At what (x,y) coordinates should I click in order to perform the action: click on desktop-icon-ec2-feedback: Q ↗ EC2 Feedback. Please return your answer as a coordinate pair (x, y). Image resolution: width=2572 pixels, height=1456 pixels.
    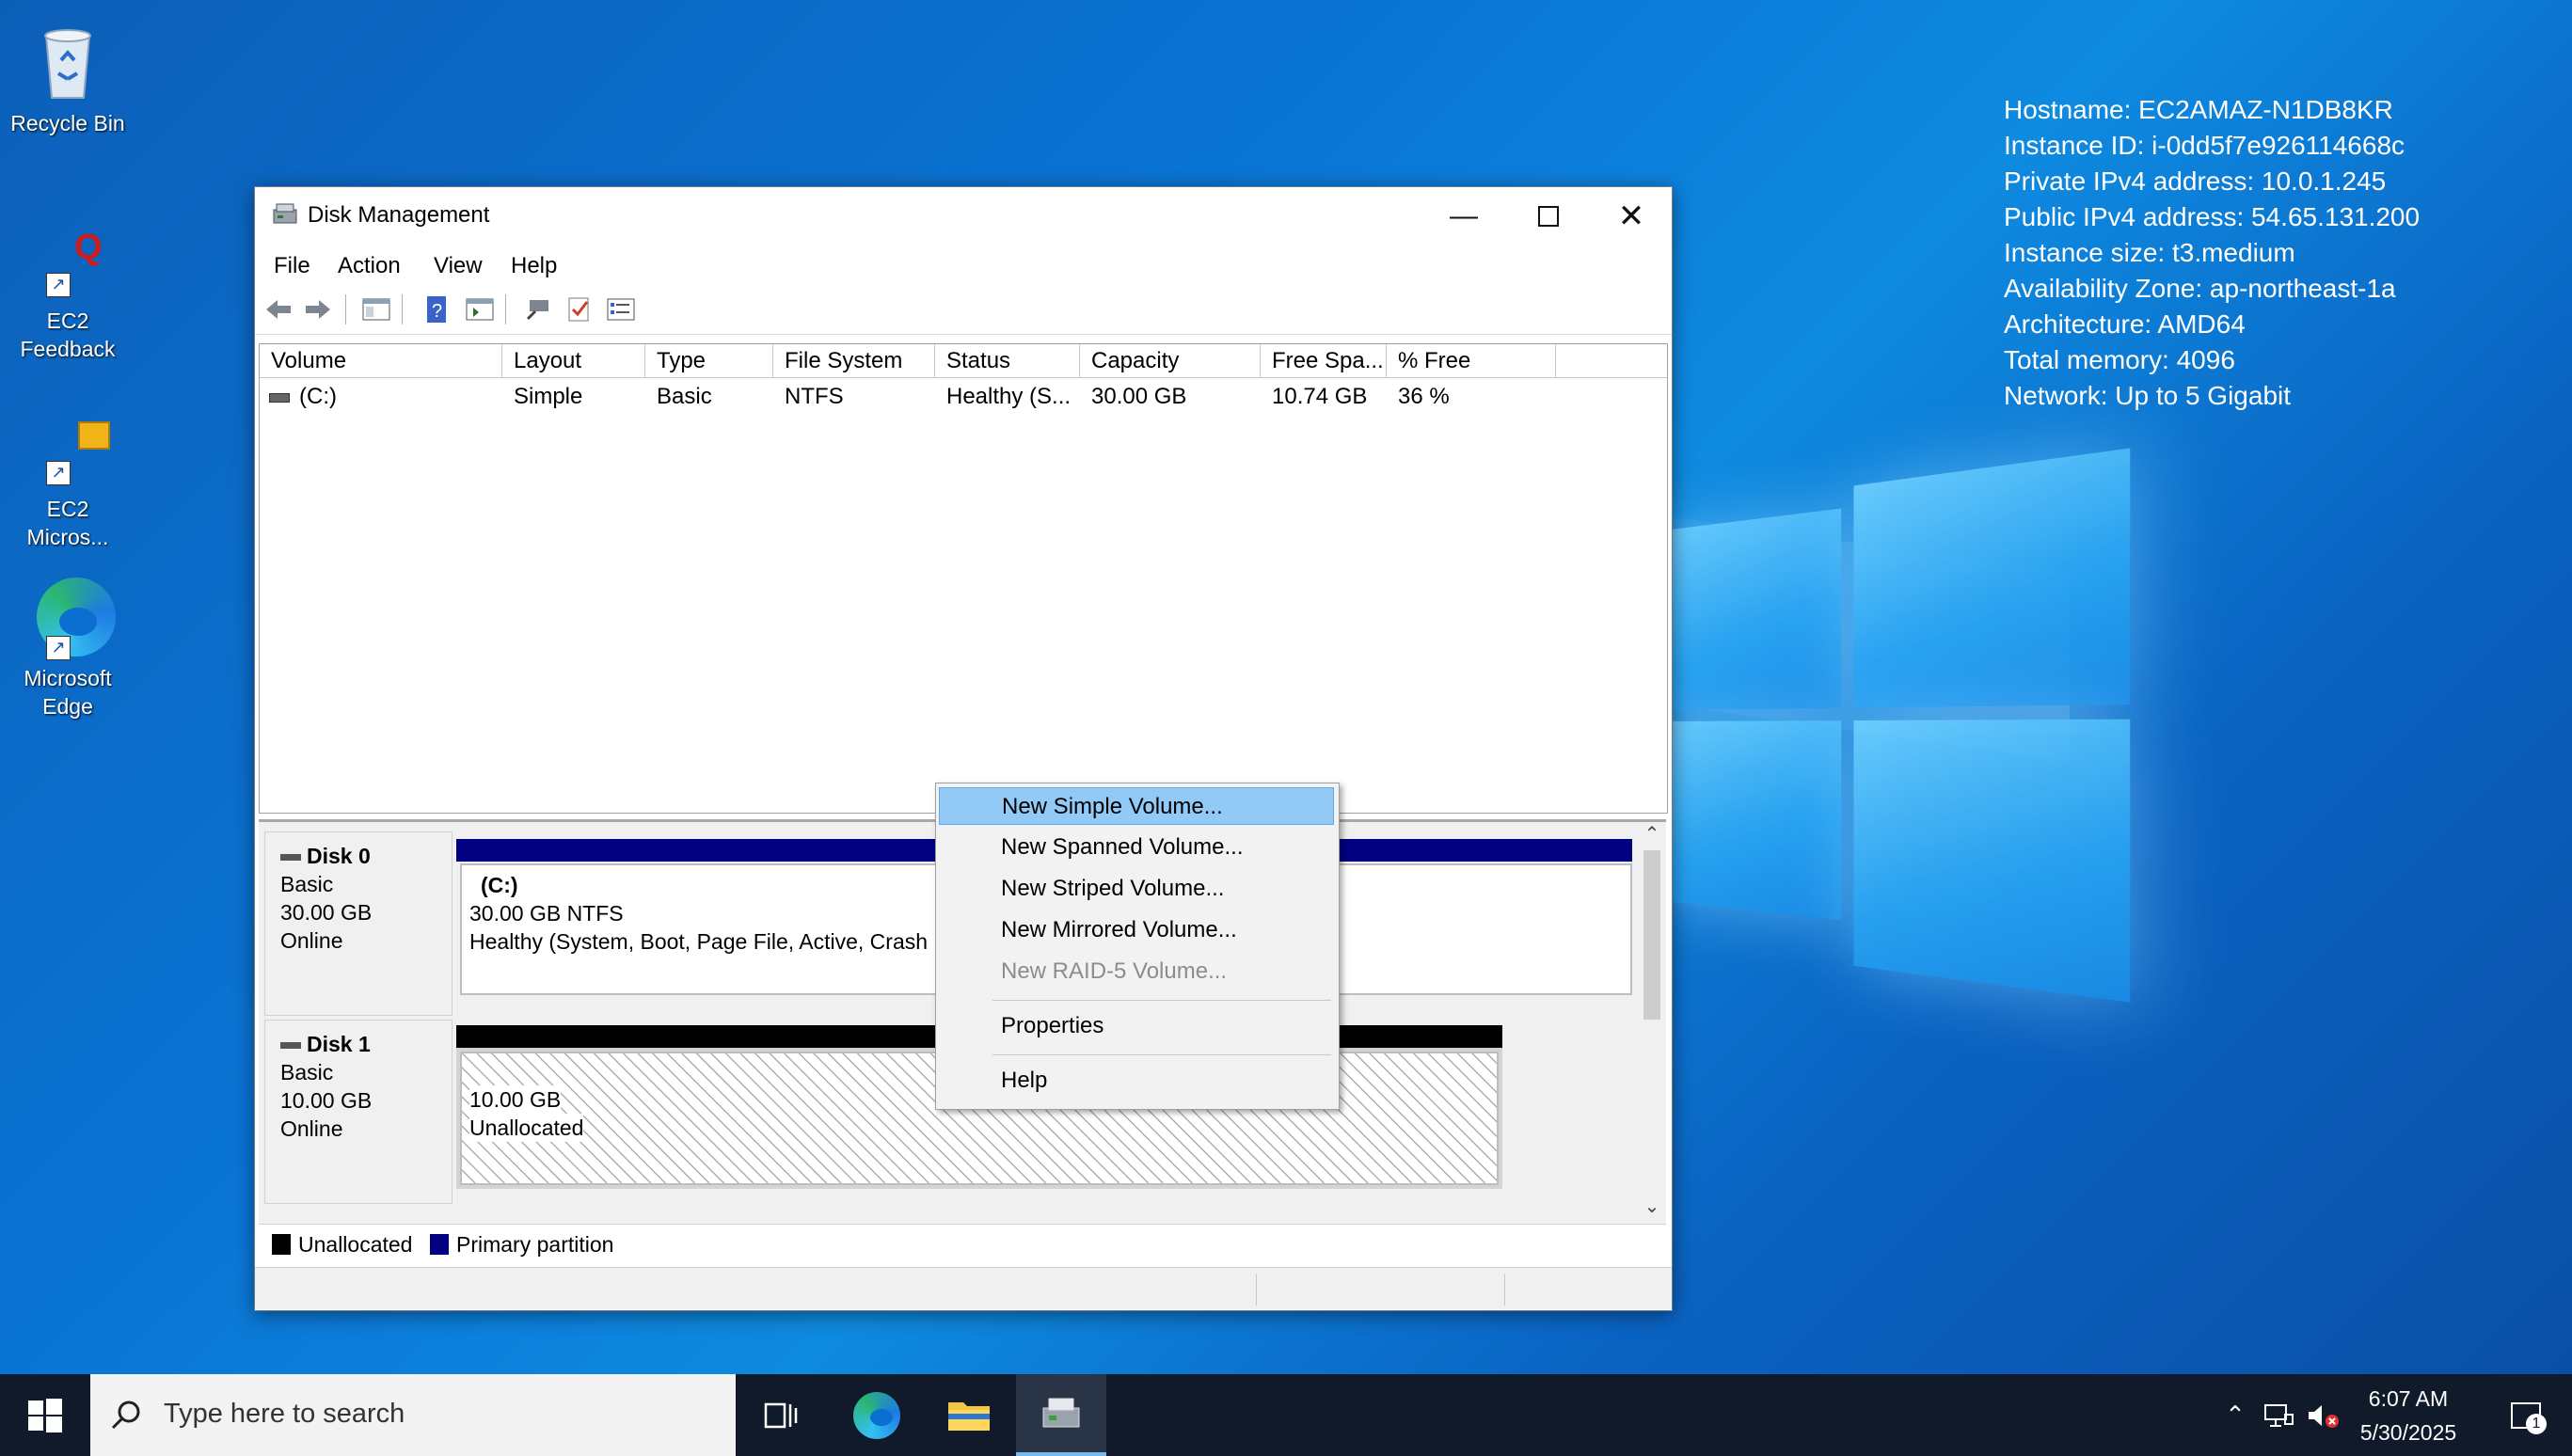
    Looking at the image, I should click on (68, 294).